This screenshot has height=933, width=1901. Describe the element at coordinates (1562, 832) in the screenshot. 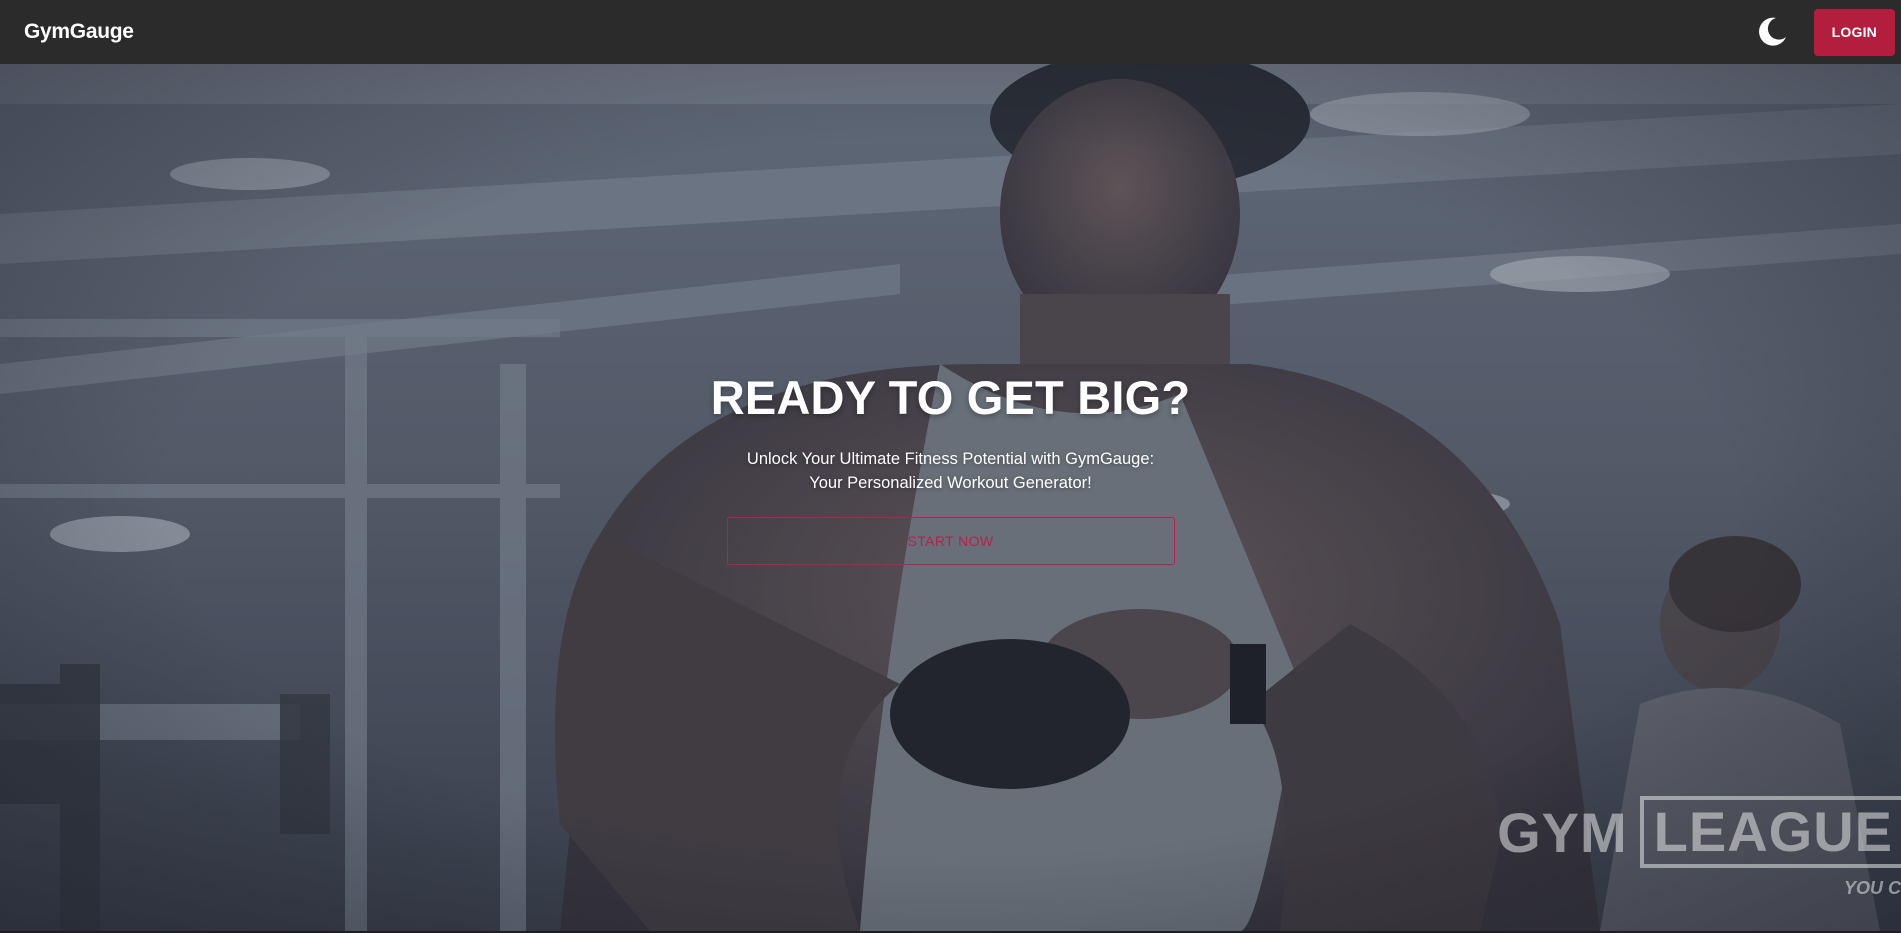

I see `watermark-gym: GYM` at that location.